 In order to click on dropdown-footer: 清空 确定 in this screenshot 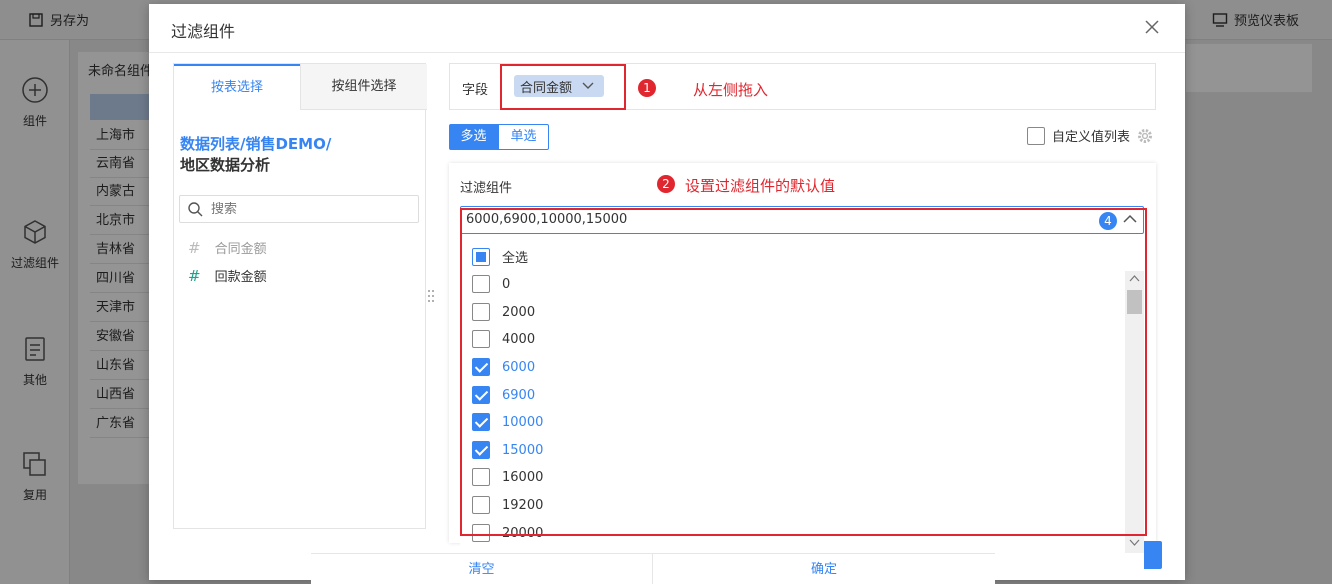, I will do `click(653, 568)`.